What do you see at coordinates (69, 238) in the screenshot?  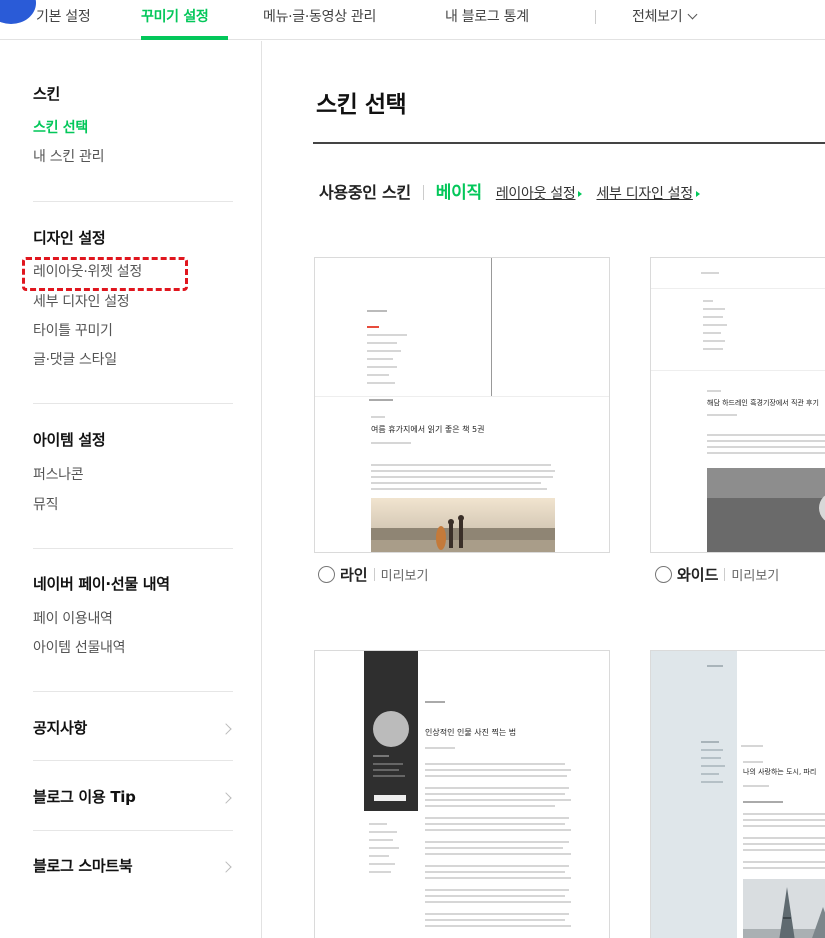 I see `sidebar-heading-design: 디자인 설정` at bounding box center [69, 238].